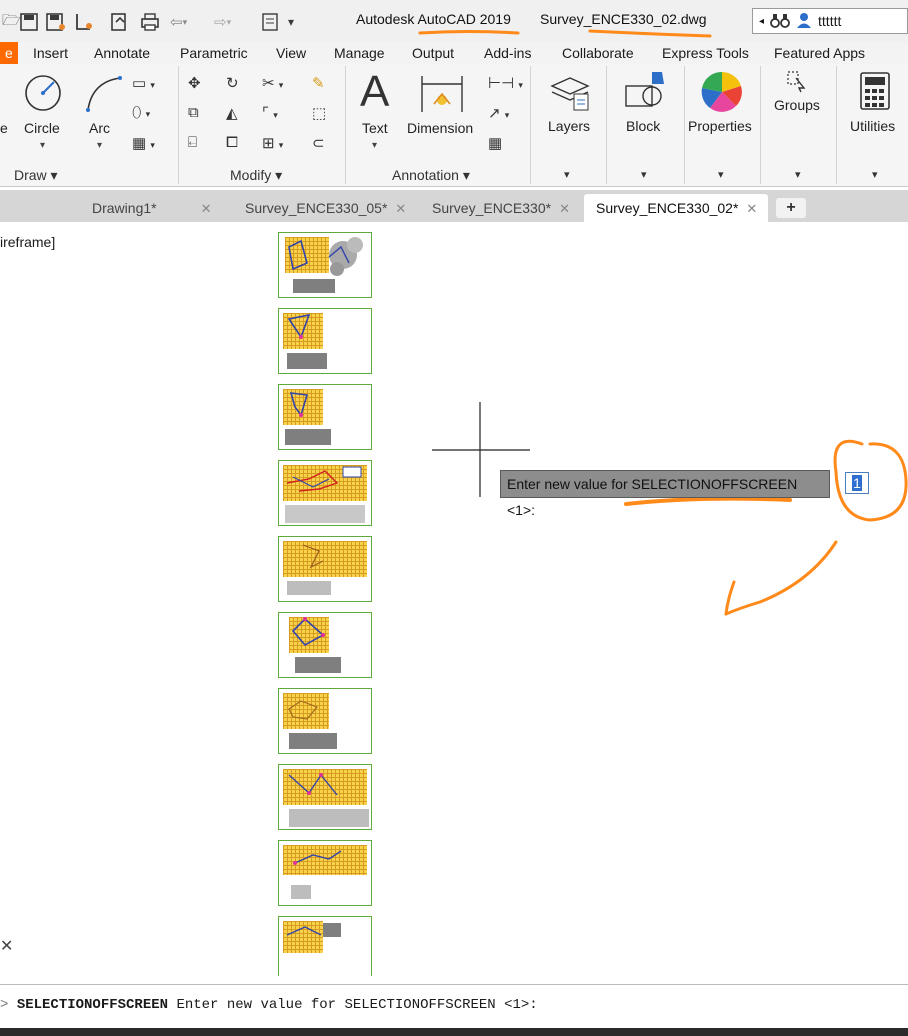 The width and height of the screenshot is (908, 1036). I want to click on properties-button-label: Properties, so click(720, 126).